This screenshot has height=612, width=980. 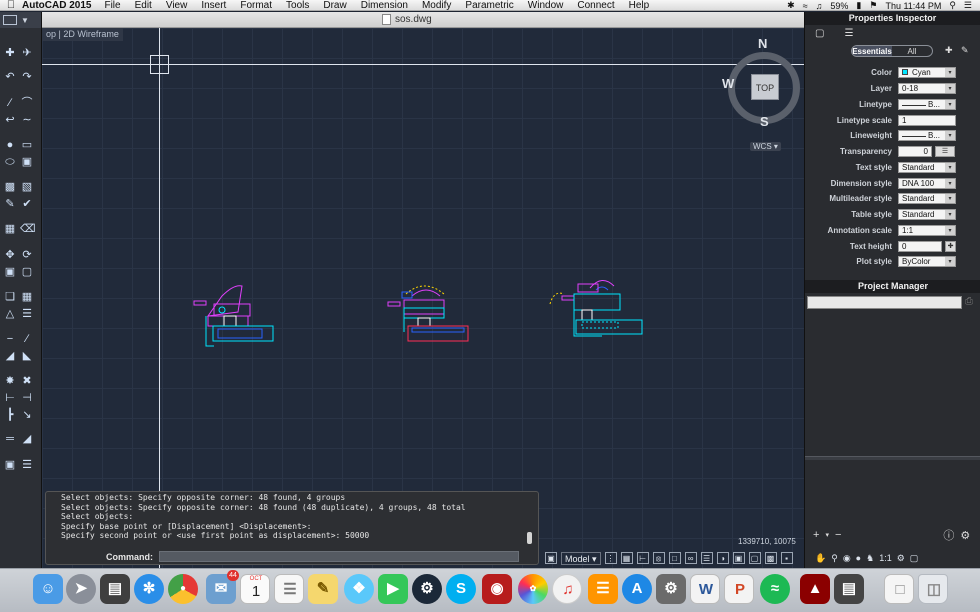 I want to click on dock-mail: ✉ 44, so click(x=222, y=587).